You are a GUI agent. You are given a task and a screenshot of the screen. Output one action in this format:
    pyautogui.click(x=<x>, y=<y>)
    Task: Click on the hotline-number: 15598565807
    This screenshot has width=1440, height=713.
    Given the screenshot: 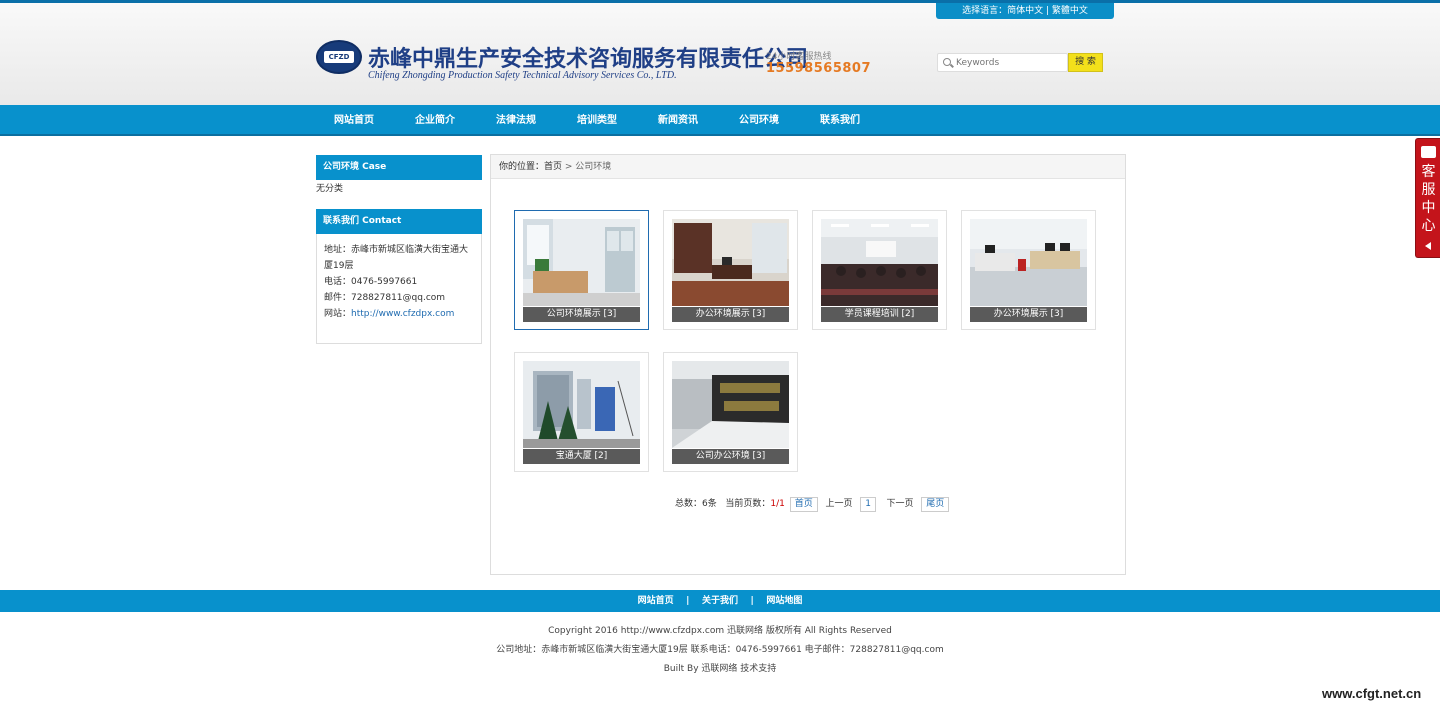 What is the action you would take?
    pyautogui.click(x=818, y=68)
    